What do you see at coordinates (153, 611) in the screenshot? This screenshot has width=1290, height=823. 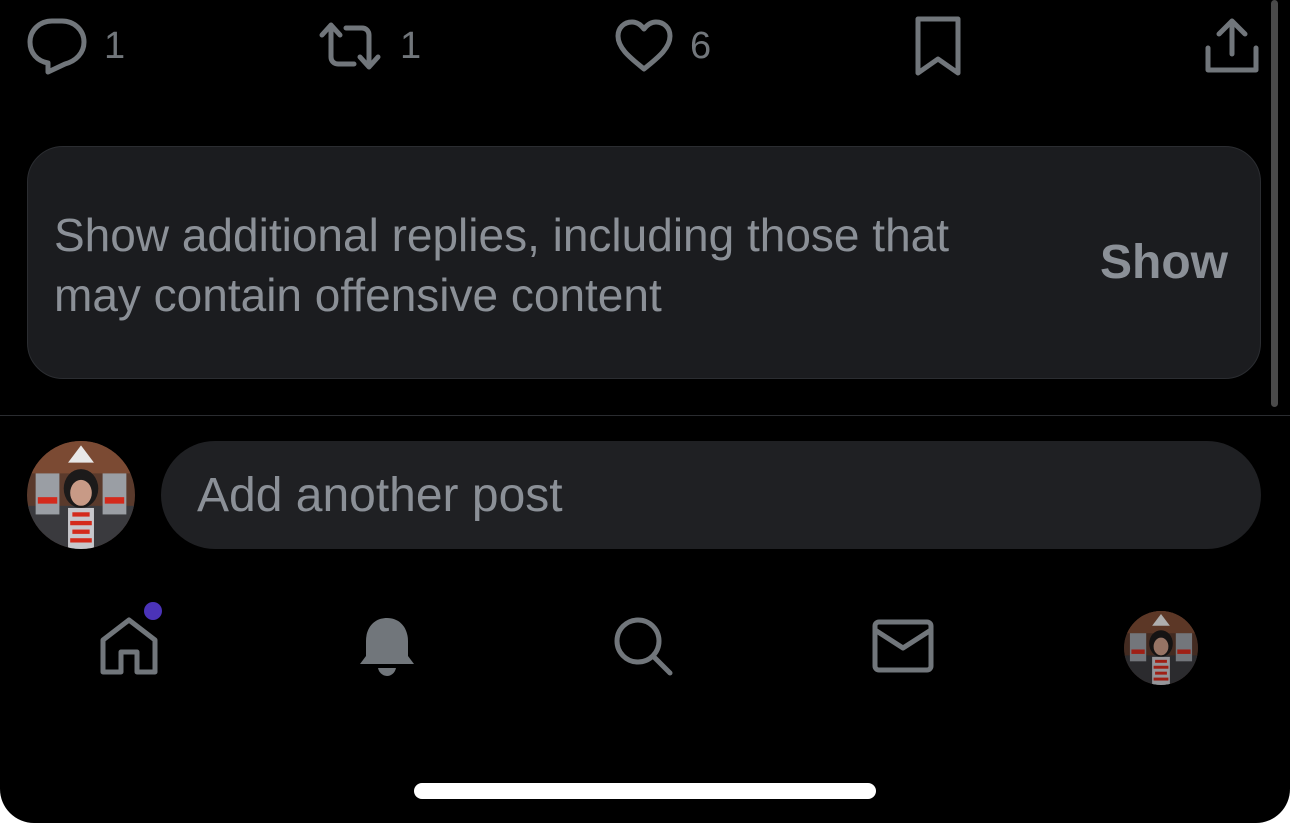 I see `notification-dot` at bounding box center [153, 611].